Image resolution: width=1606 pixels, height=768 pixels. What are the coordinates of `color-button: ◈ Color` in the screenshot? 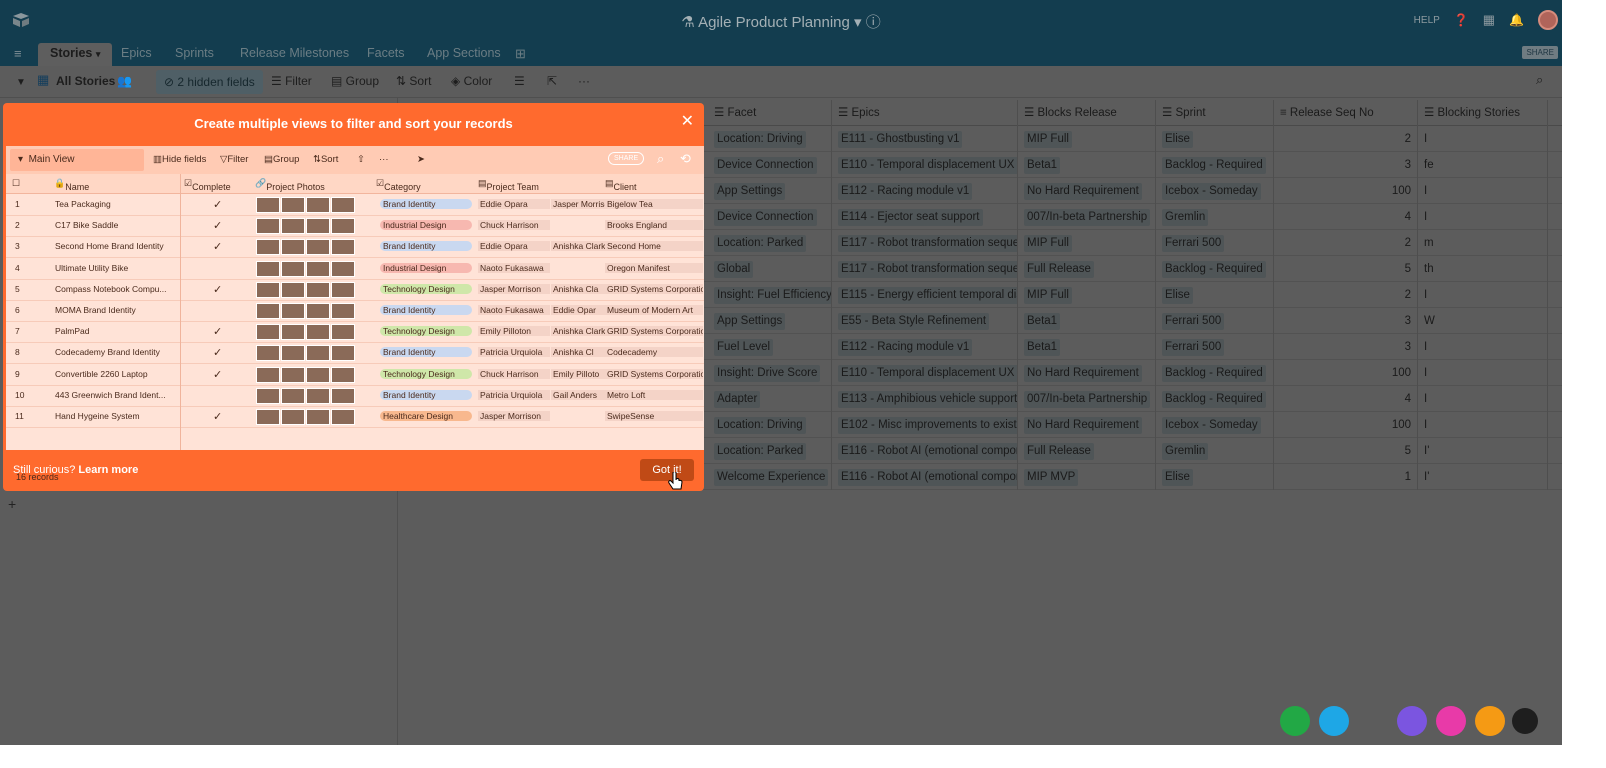 It's located at (471, 81).